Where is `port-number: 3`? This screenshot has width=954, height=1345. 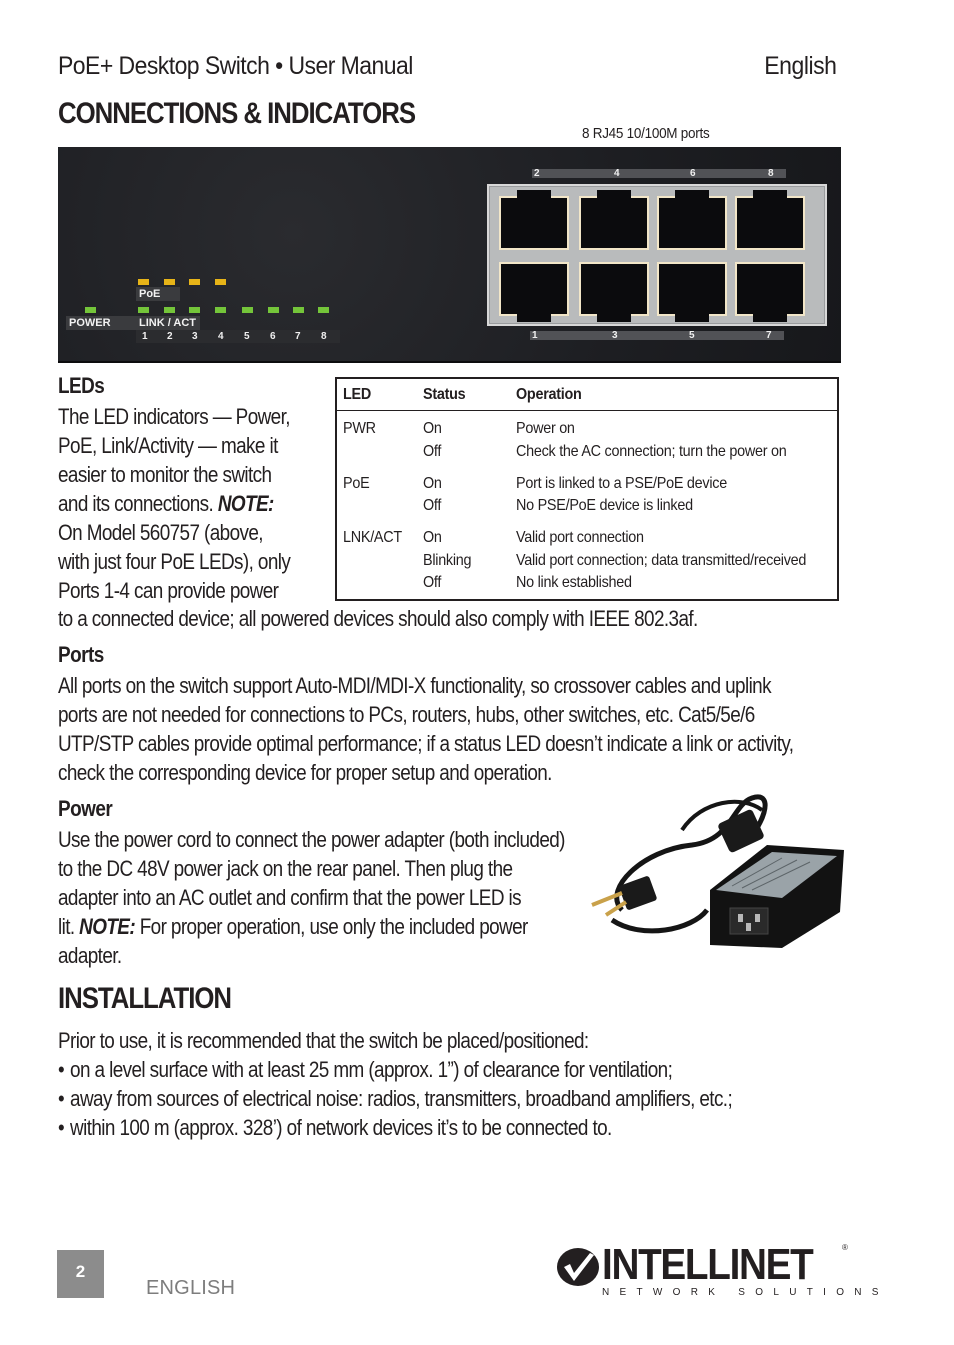 port-number: 3 is located at coordinates (615, 335).